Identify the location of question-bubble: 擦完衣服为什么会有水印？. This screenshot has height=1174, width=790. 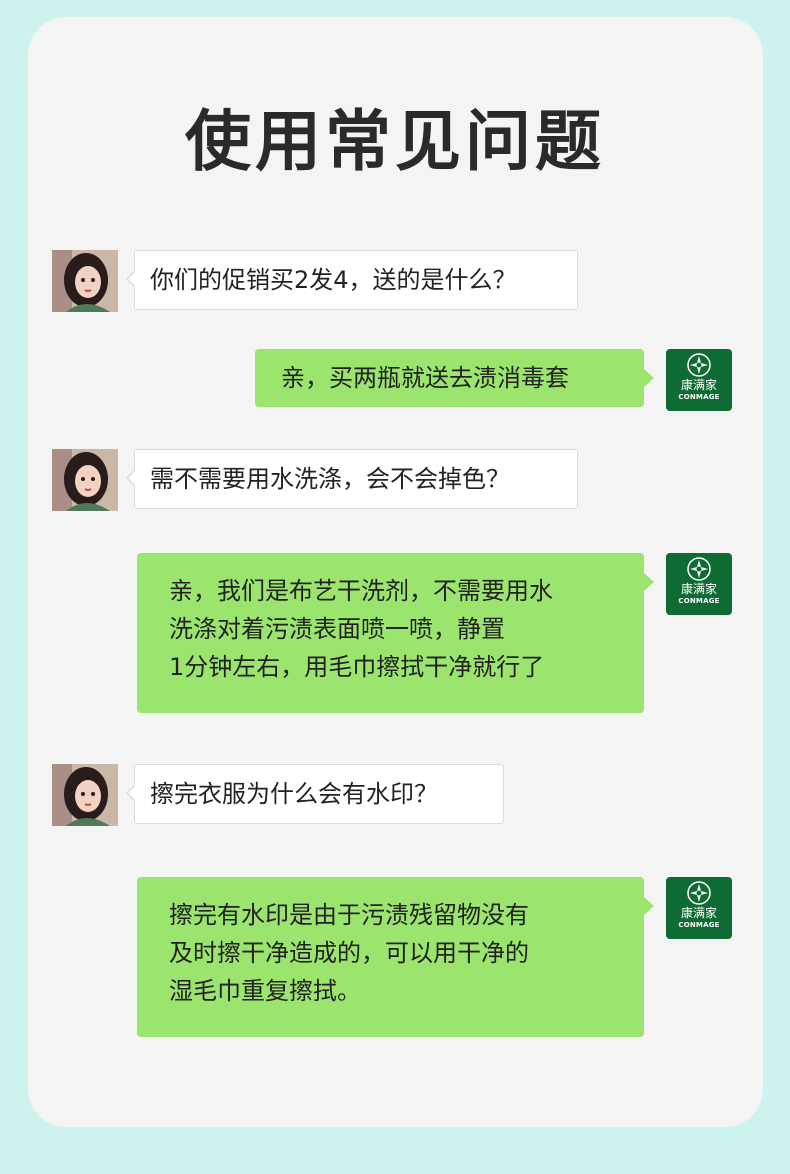
(315, 794).